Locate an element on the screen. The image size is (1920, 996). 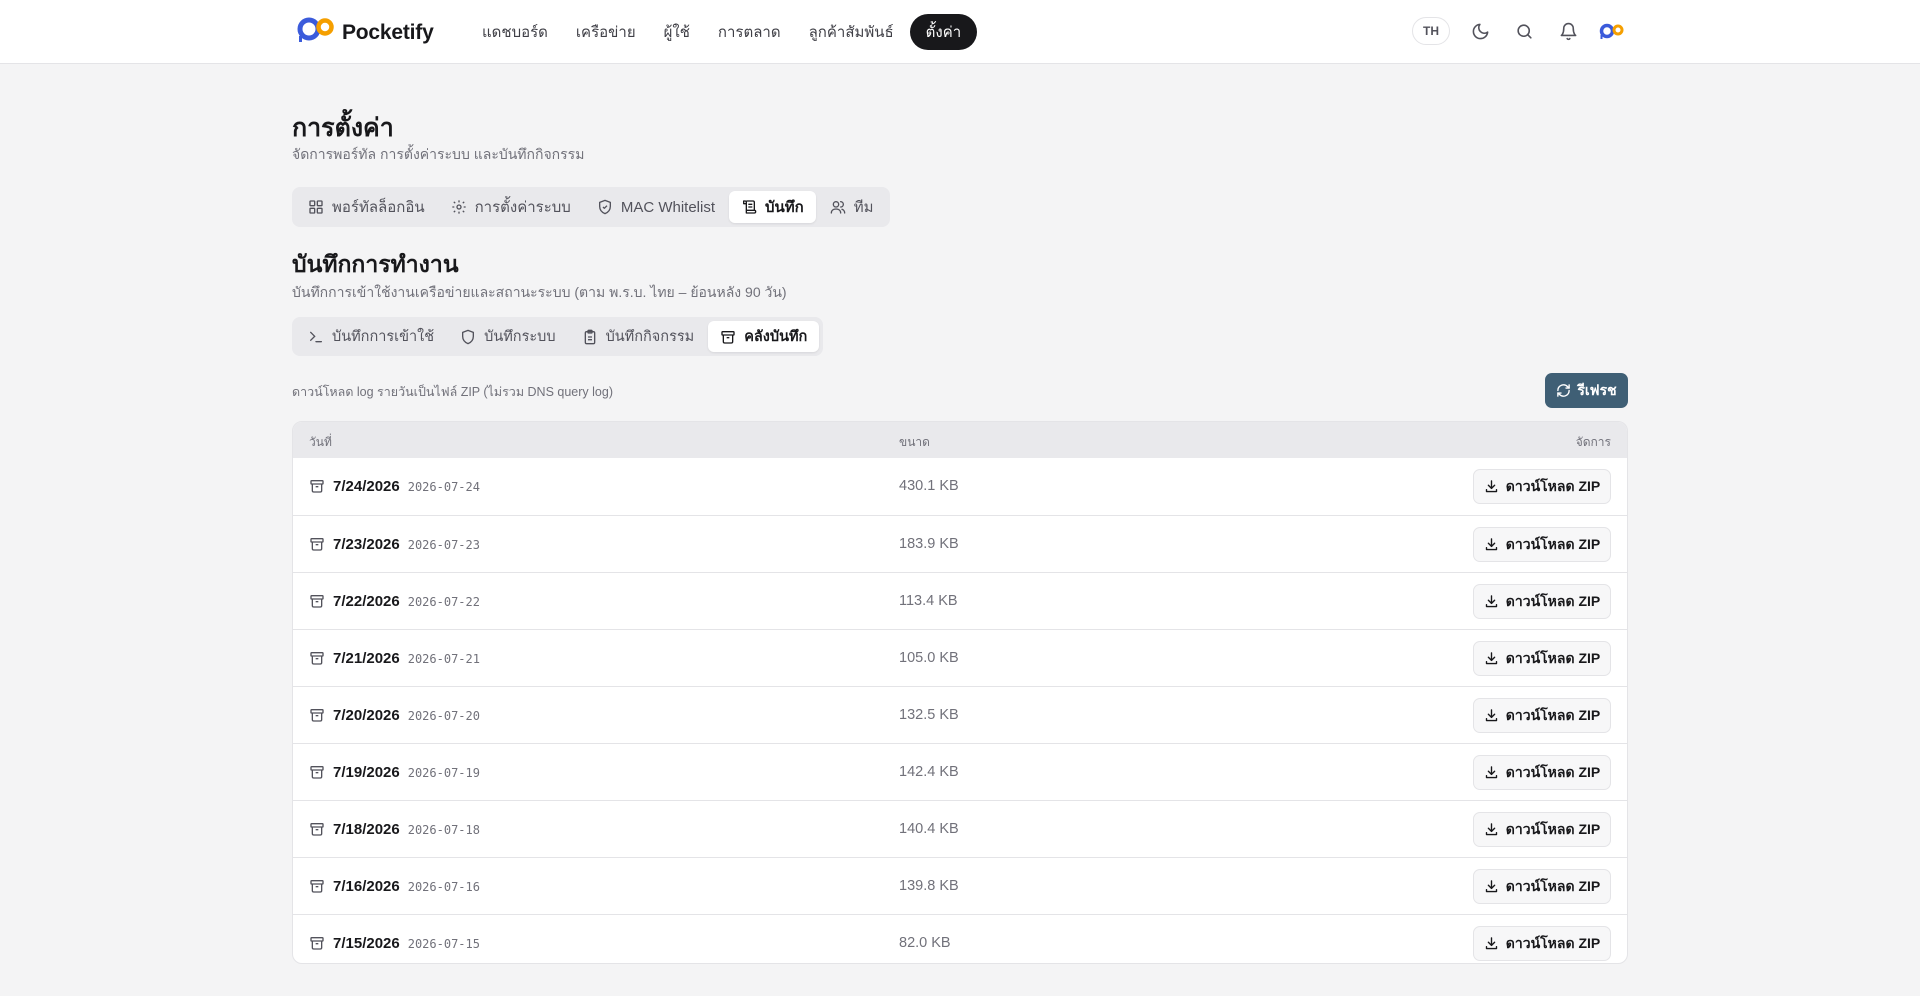
brand: Pocketify is located at coordinates (365, 32).